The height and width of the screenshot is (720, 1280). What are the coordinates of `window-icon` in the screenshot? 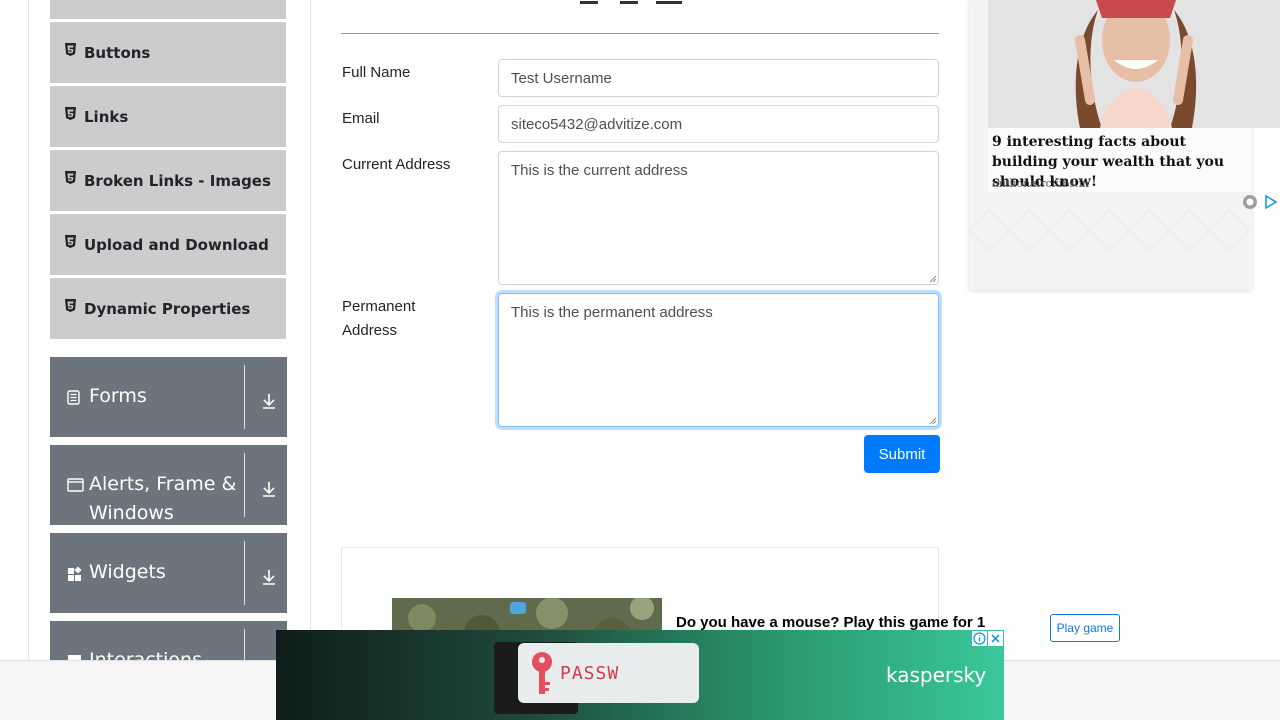 It's located at (75, 485).